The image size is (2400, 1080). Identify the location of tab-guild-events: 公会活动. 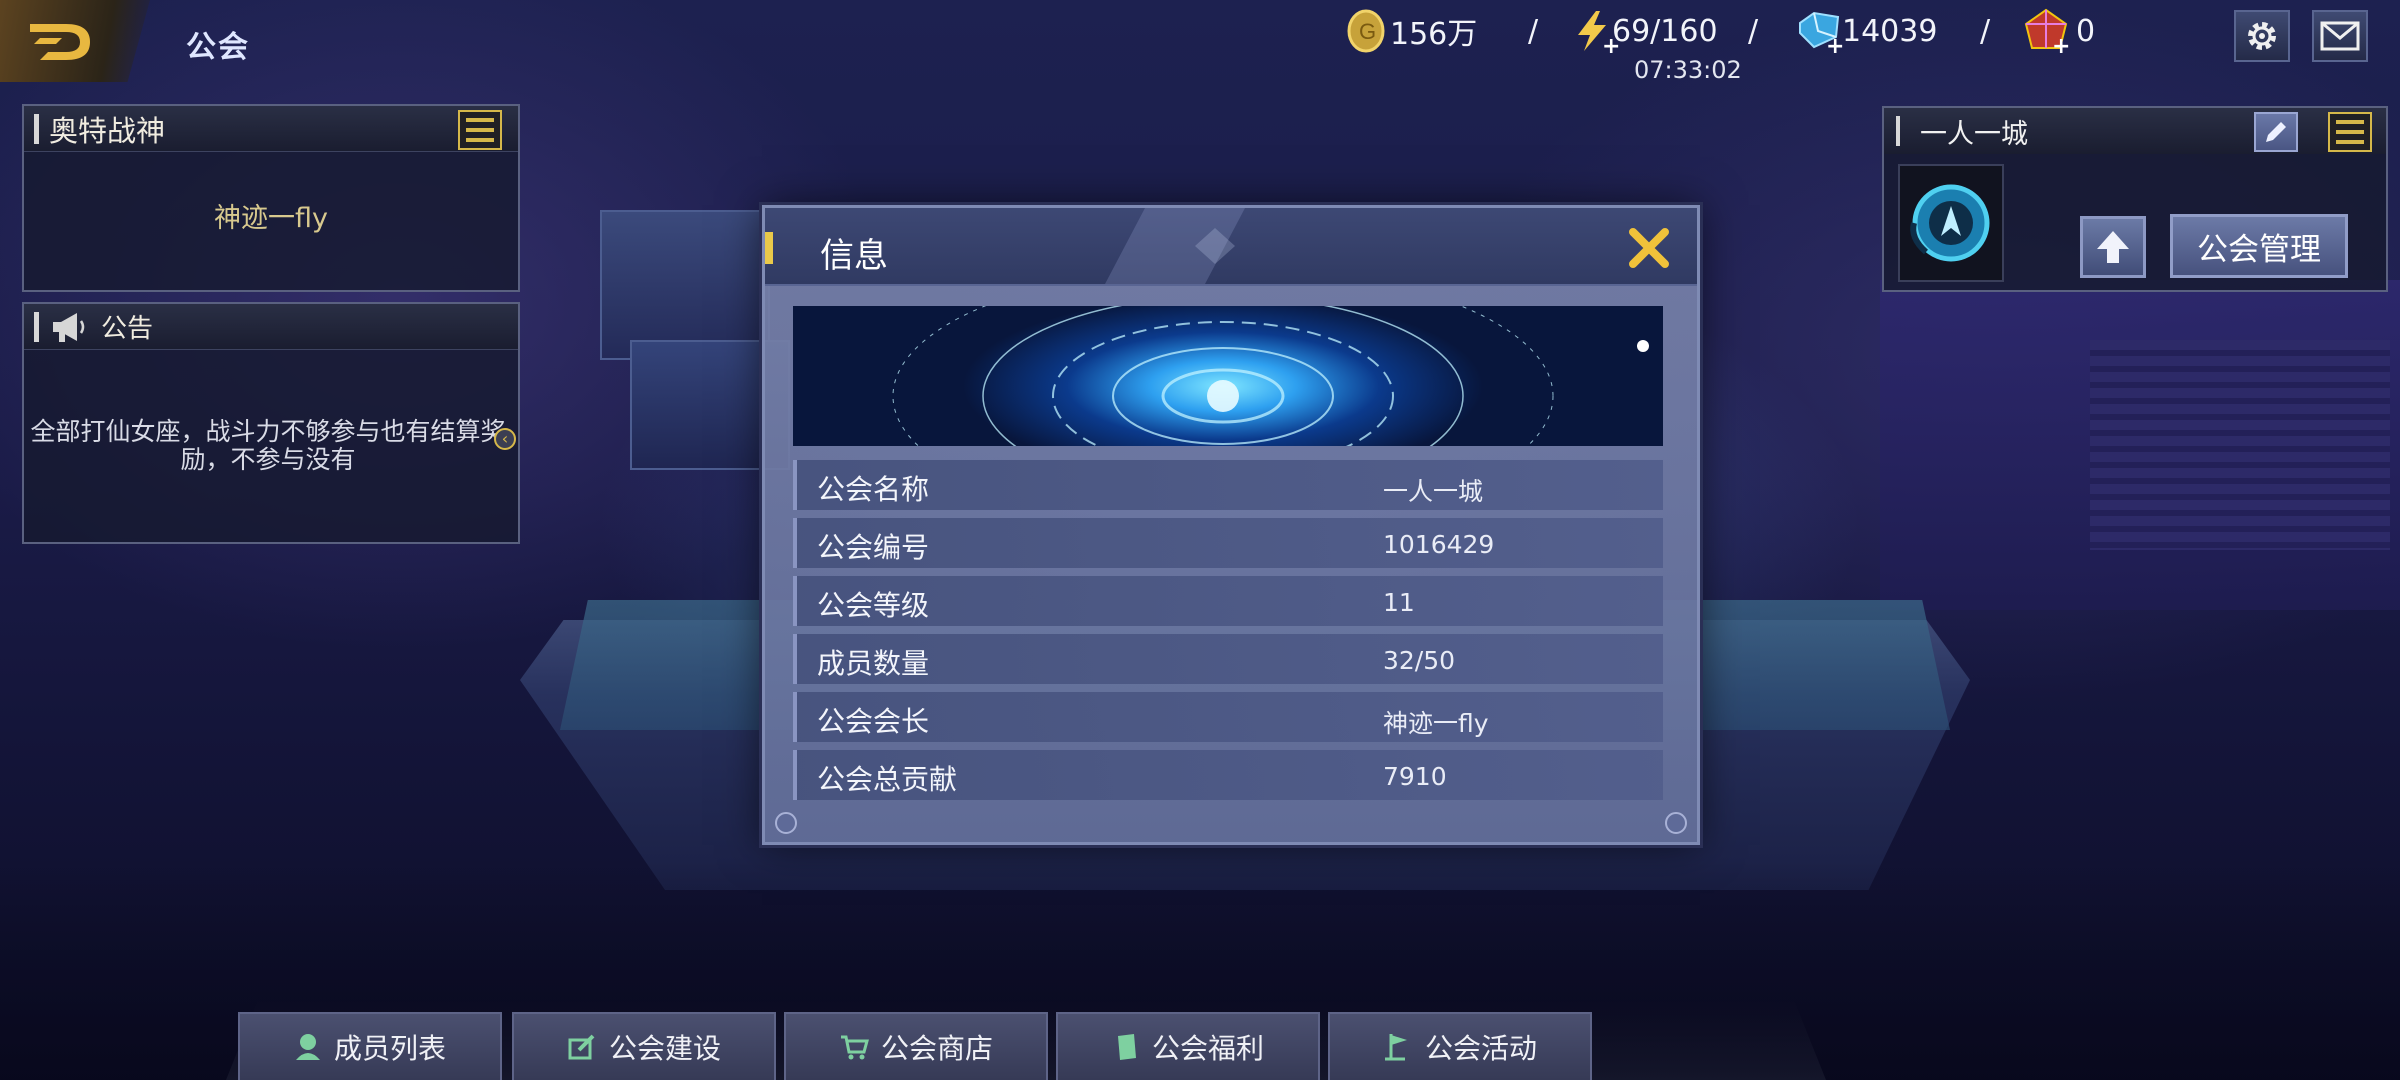
(1460, 1046).